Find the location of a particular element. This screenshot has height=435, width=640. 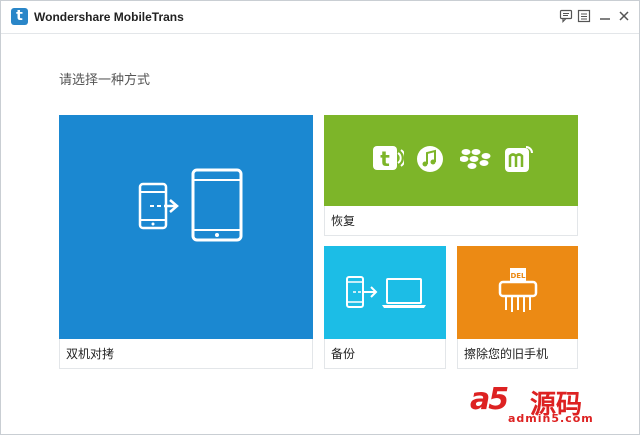

itunes-icon is located at coordinates (430, 159).